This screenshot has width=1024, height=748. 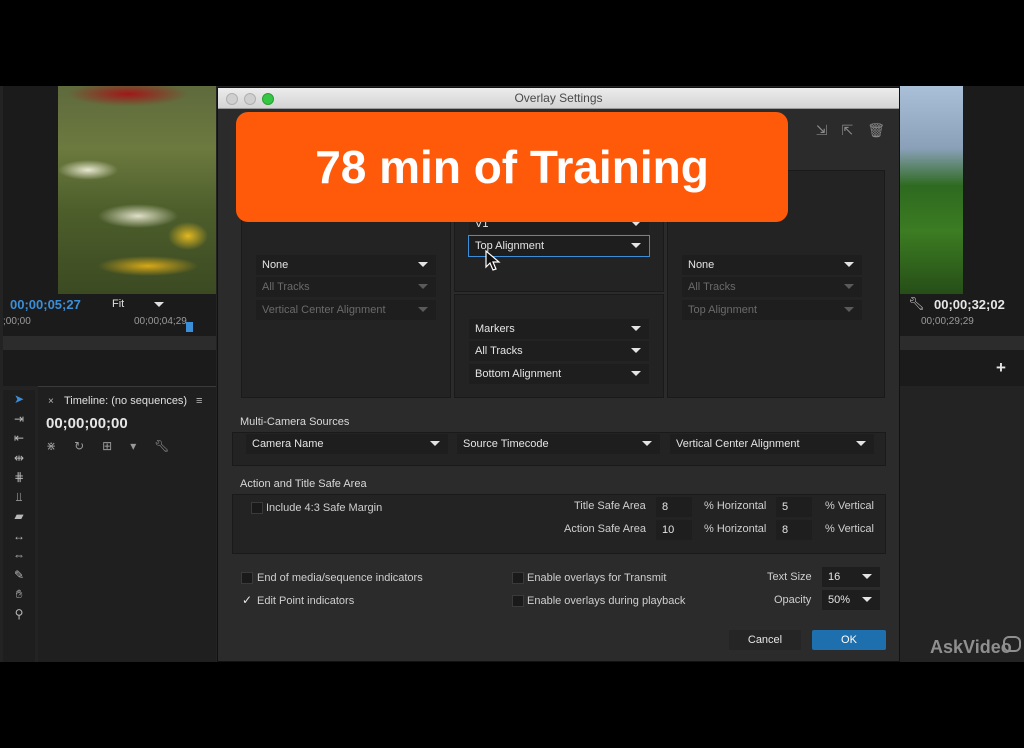 I want to click on slide-tool-icon: ↔, so click(x=19, y=537).